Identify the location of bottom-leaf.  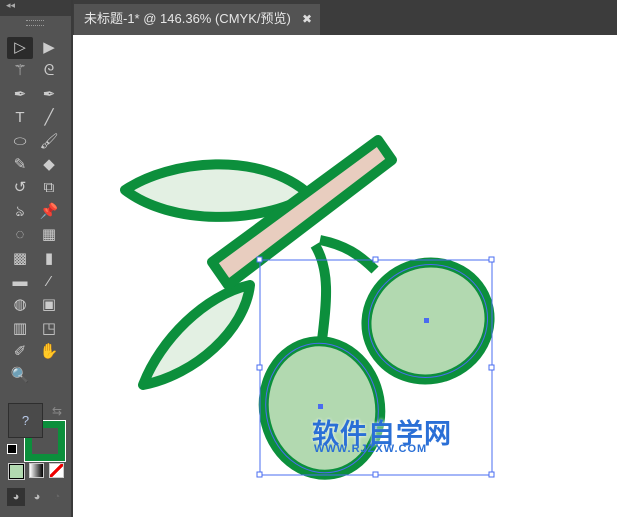
(196, 335).